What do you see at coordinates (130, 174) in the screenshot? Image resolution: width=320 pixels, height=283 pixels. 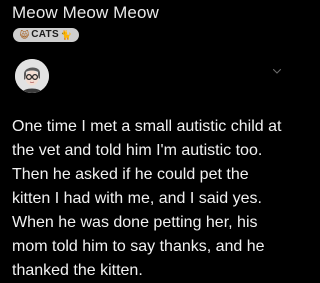 I see `post-body-line: Then he asked if he could pet the` at bounding box center [130, 174].